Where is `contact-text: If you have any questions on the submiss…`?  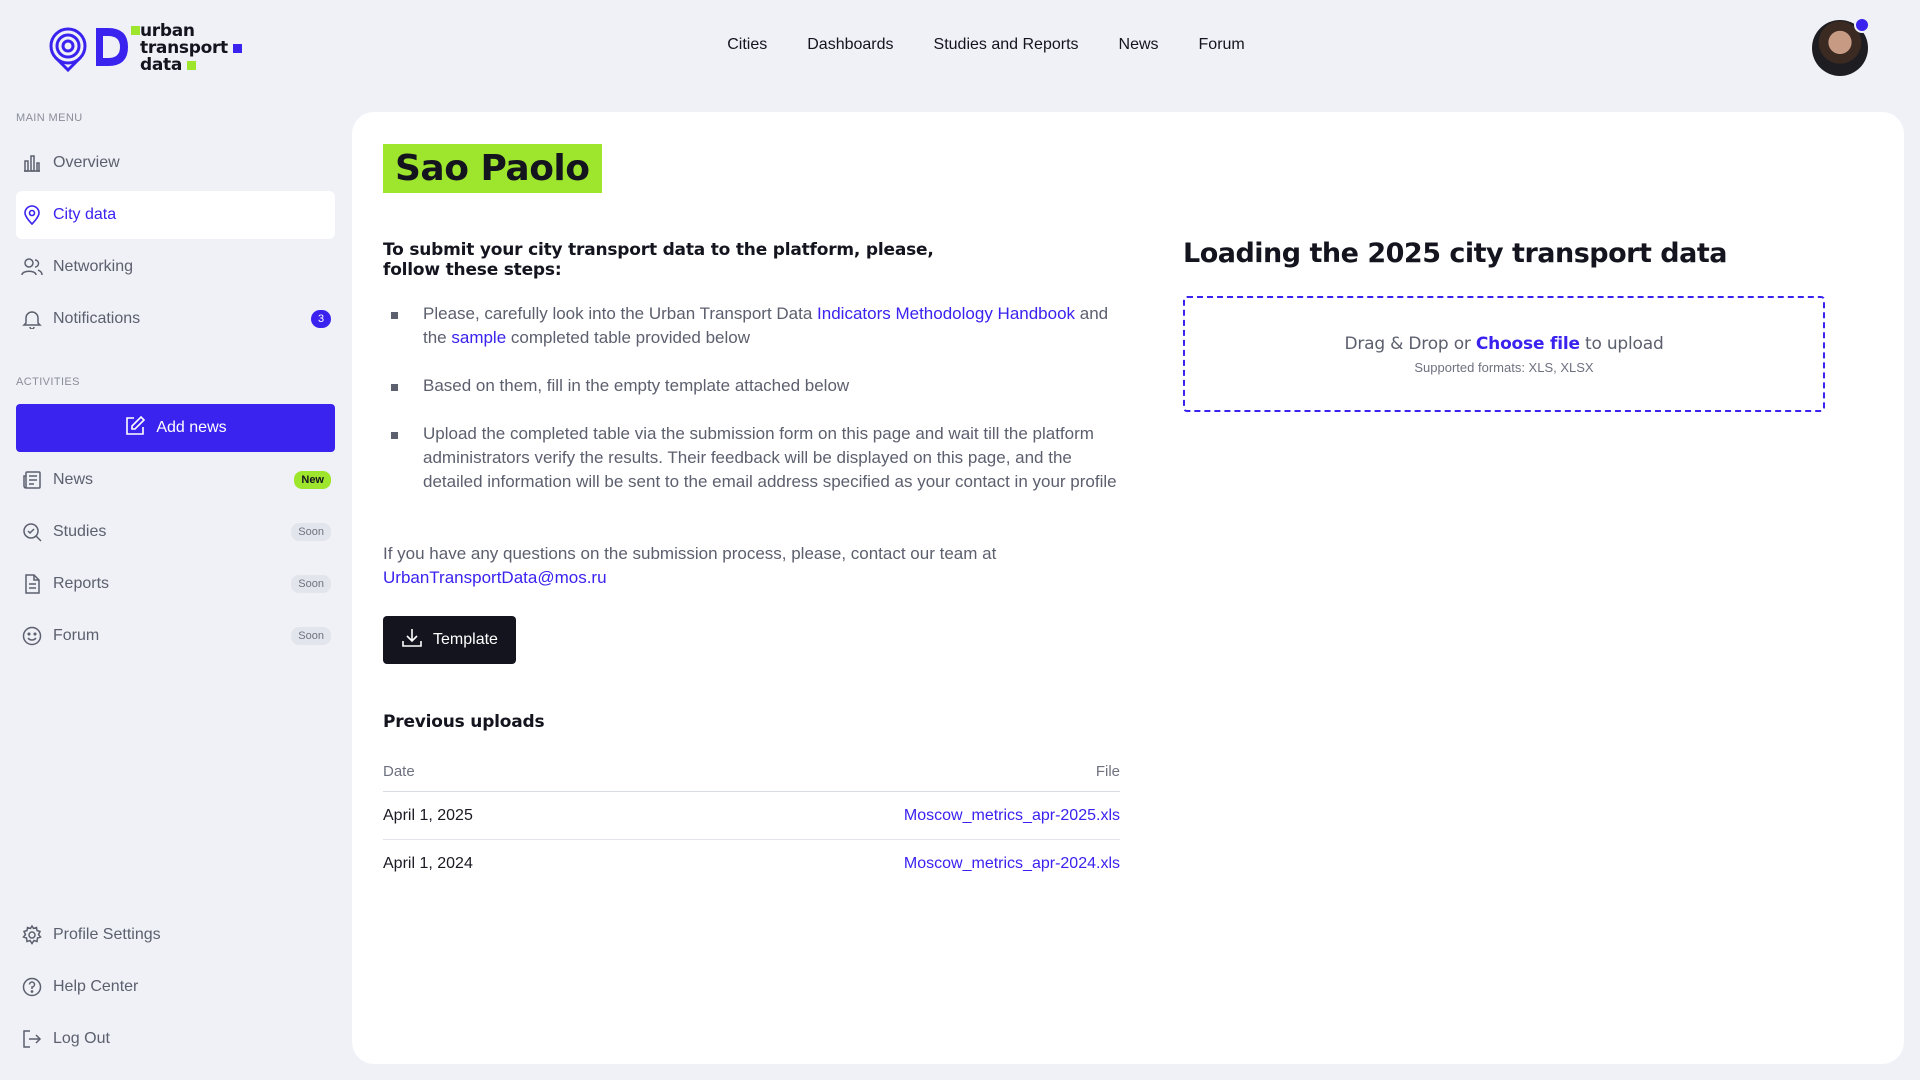
contact-text: If you have any questions on the submiss… is located at coordinates (690, 565).